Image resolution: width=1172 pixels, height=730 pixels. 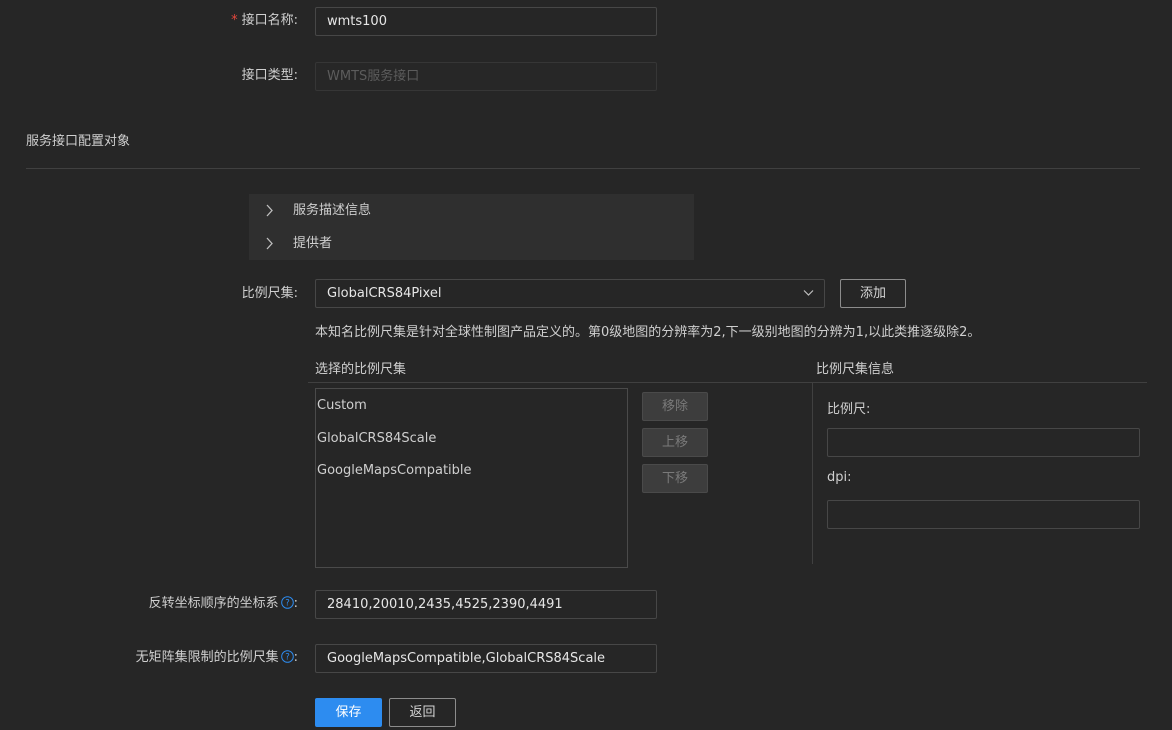 I want to click on list-item: GoogleMapsCompatible, so click(x=394, y=470).